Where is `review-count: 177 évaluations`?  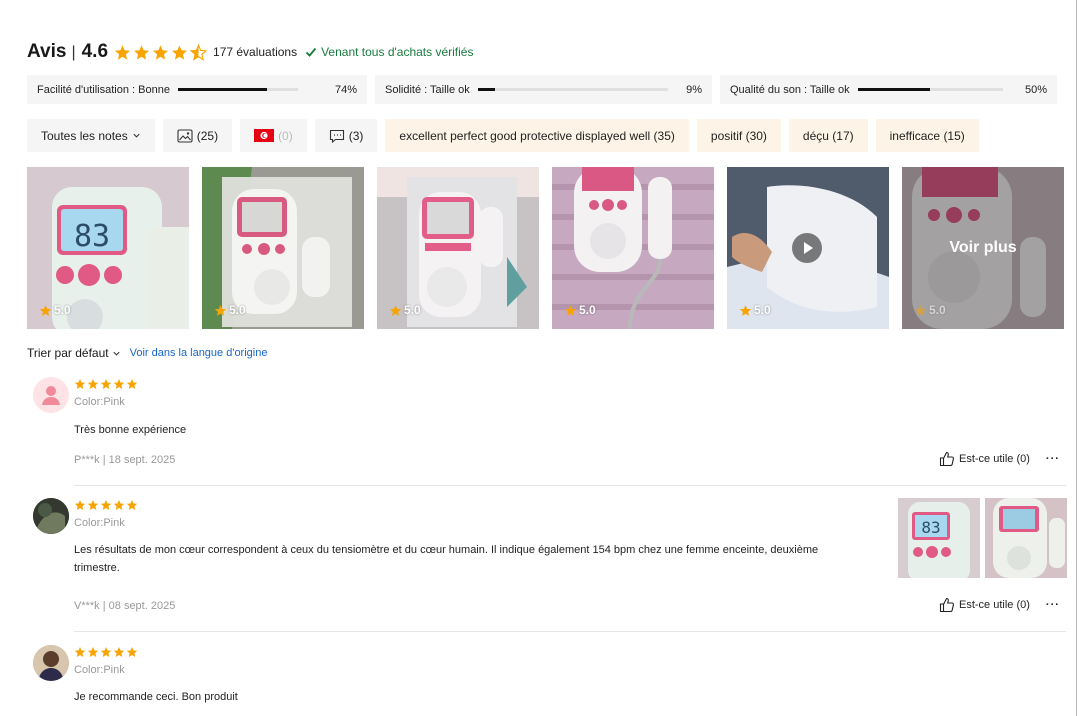 review-count: 177 évaluations is located at coordinates (255, 52).